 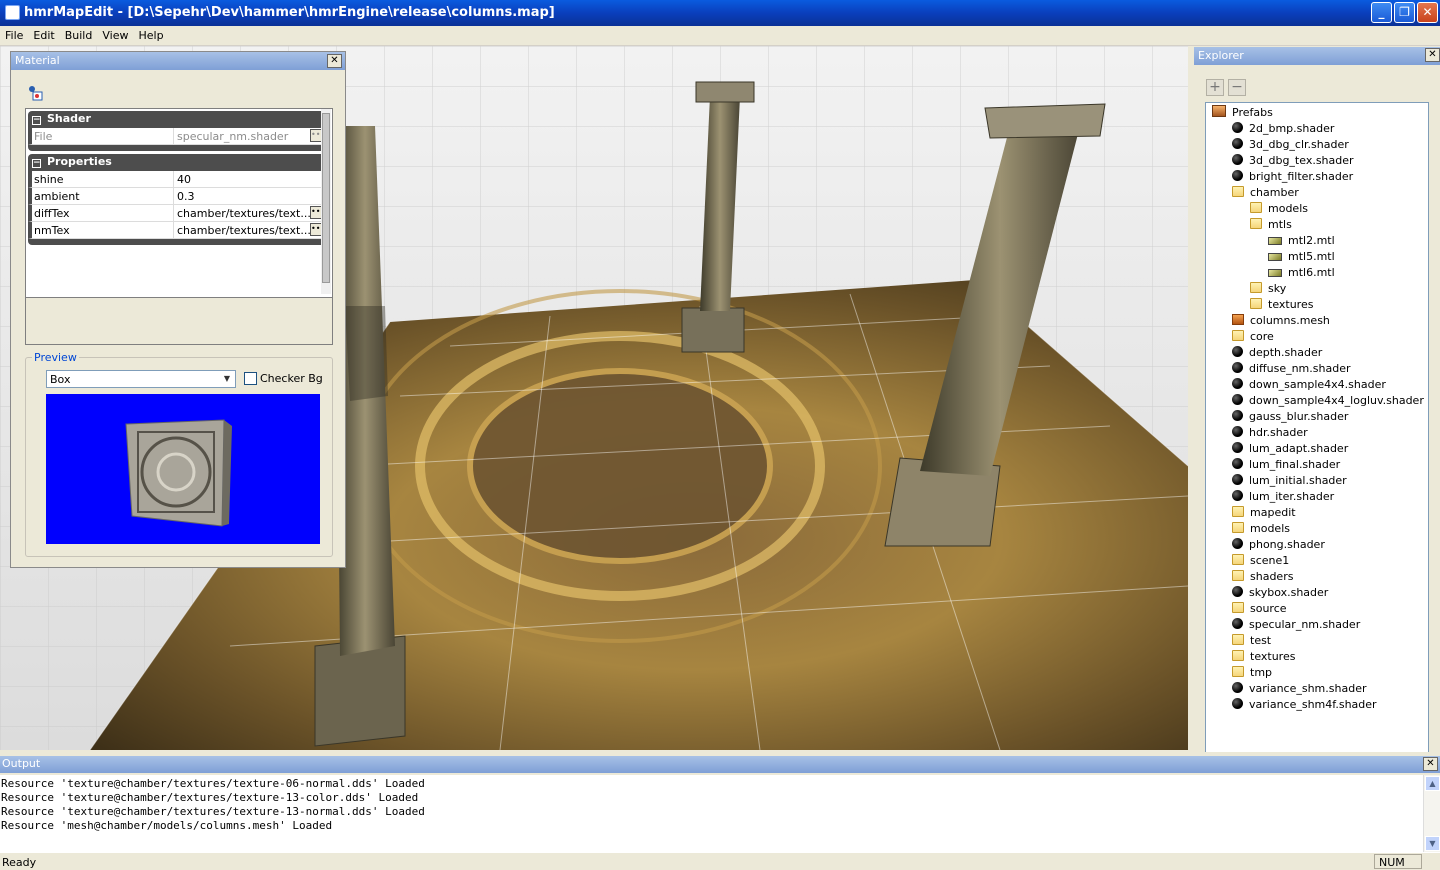 What do you see at coordinates (1309, 385) in the screenshot?
I see `tree-item: down_sample4x4.shader` at bounding box center [1309, 385].